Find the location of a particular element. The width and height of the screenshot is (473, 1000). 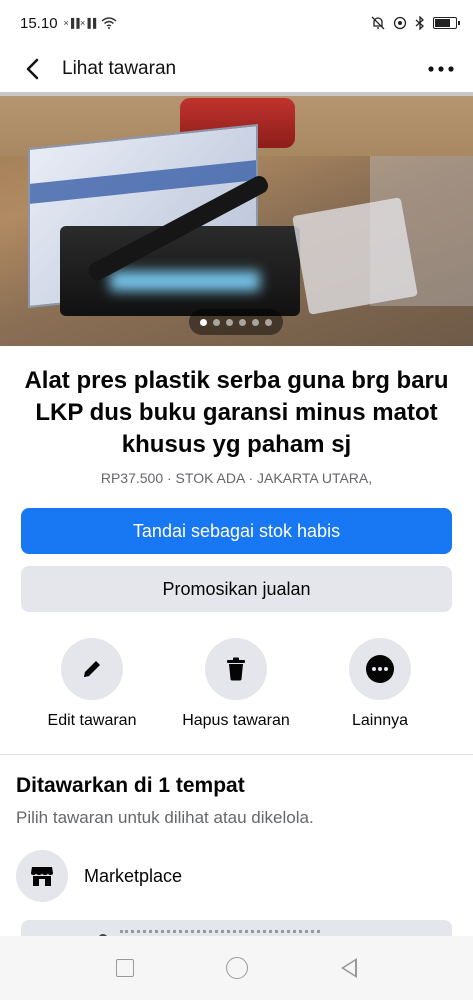

system-nav-bar is located at coordinates (236, 968).